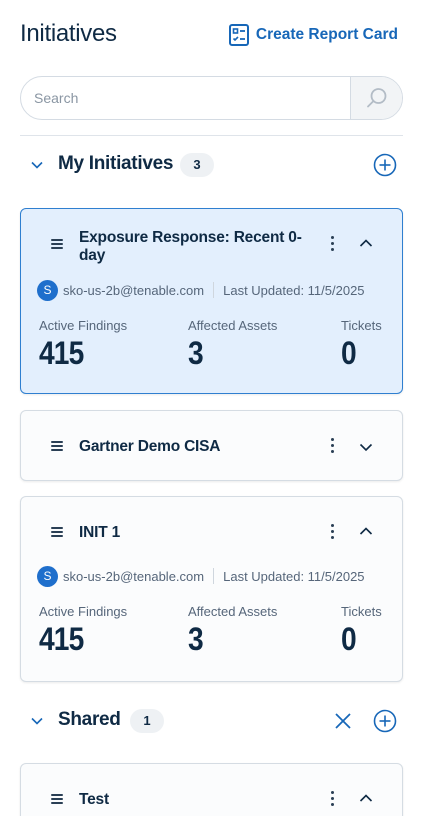 The image size is (422, 816). I want to click on initiative-name: Test, so click(94, 799).